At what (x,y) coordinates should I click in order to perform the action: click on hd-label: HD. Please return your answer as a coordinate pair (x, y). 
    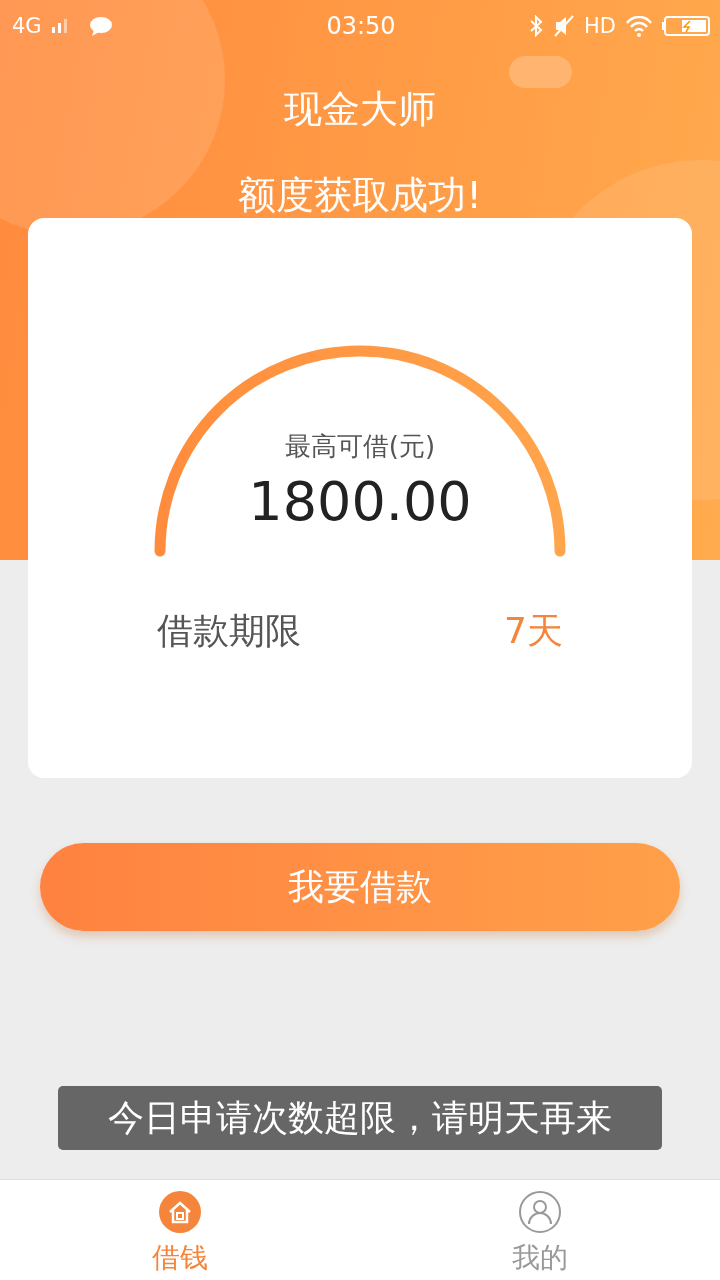
    Looking at the image, I should click on (600, 26).